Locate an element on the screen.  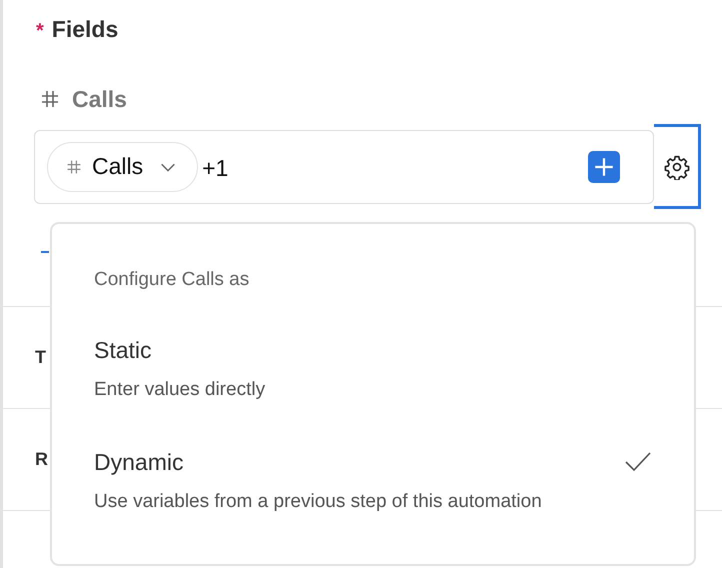
required-asterisk: * is located at coordinates (40, 31).